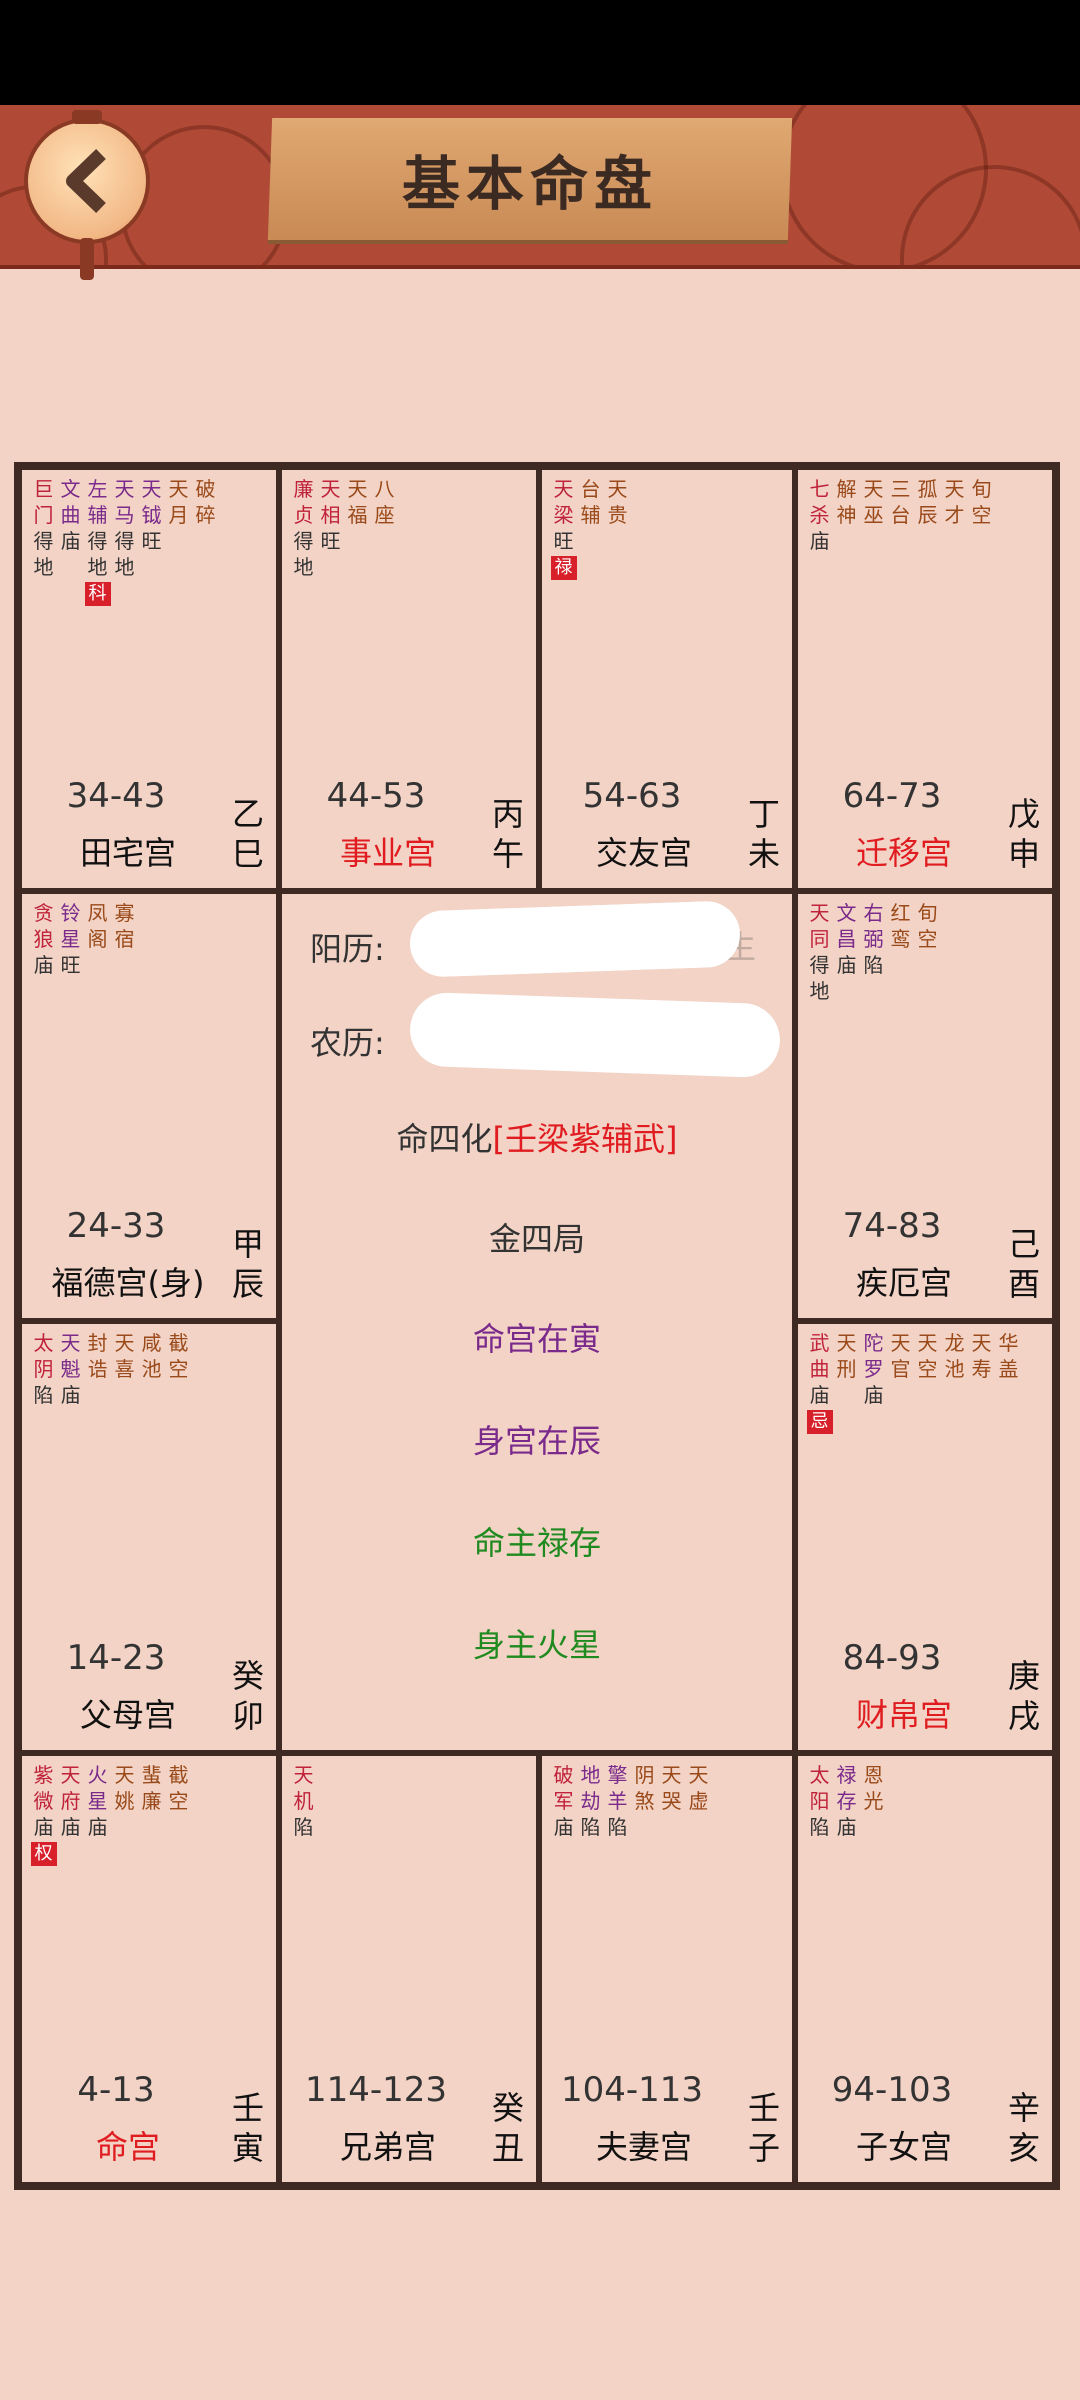  I want to click on star-name-char: 机, so click(303, 1801).